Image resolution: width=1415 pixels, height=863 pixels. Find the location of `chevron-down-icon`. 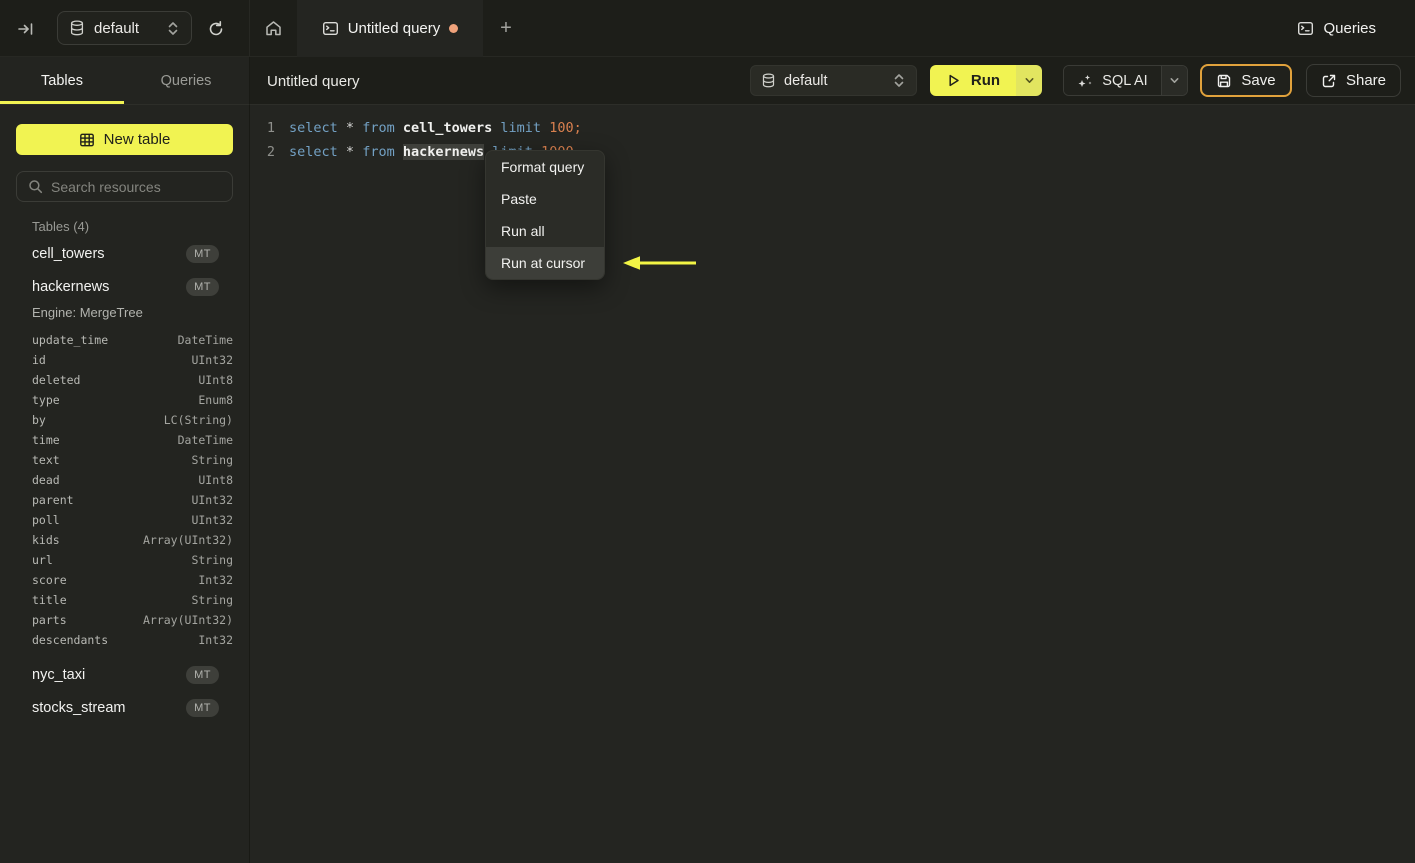

chevron-down-icon is located at coordinates (1029, 80).